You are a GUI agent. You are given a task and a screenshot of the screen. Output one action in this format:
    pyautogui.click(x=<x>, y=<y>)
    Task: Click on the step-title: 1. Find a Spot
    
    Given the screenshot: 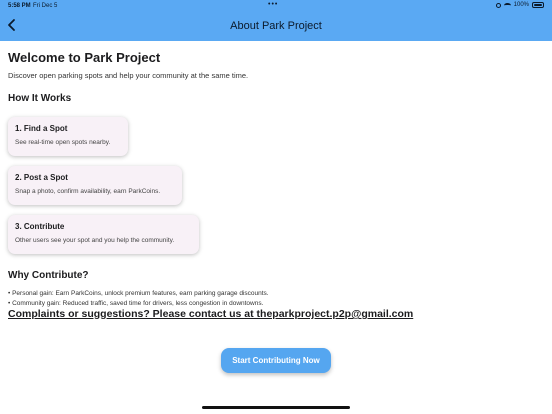 What is the action you would take?
    pyautogui.click(x=41, y=128)
    